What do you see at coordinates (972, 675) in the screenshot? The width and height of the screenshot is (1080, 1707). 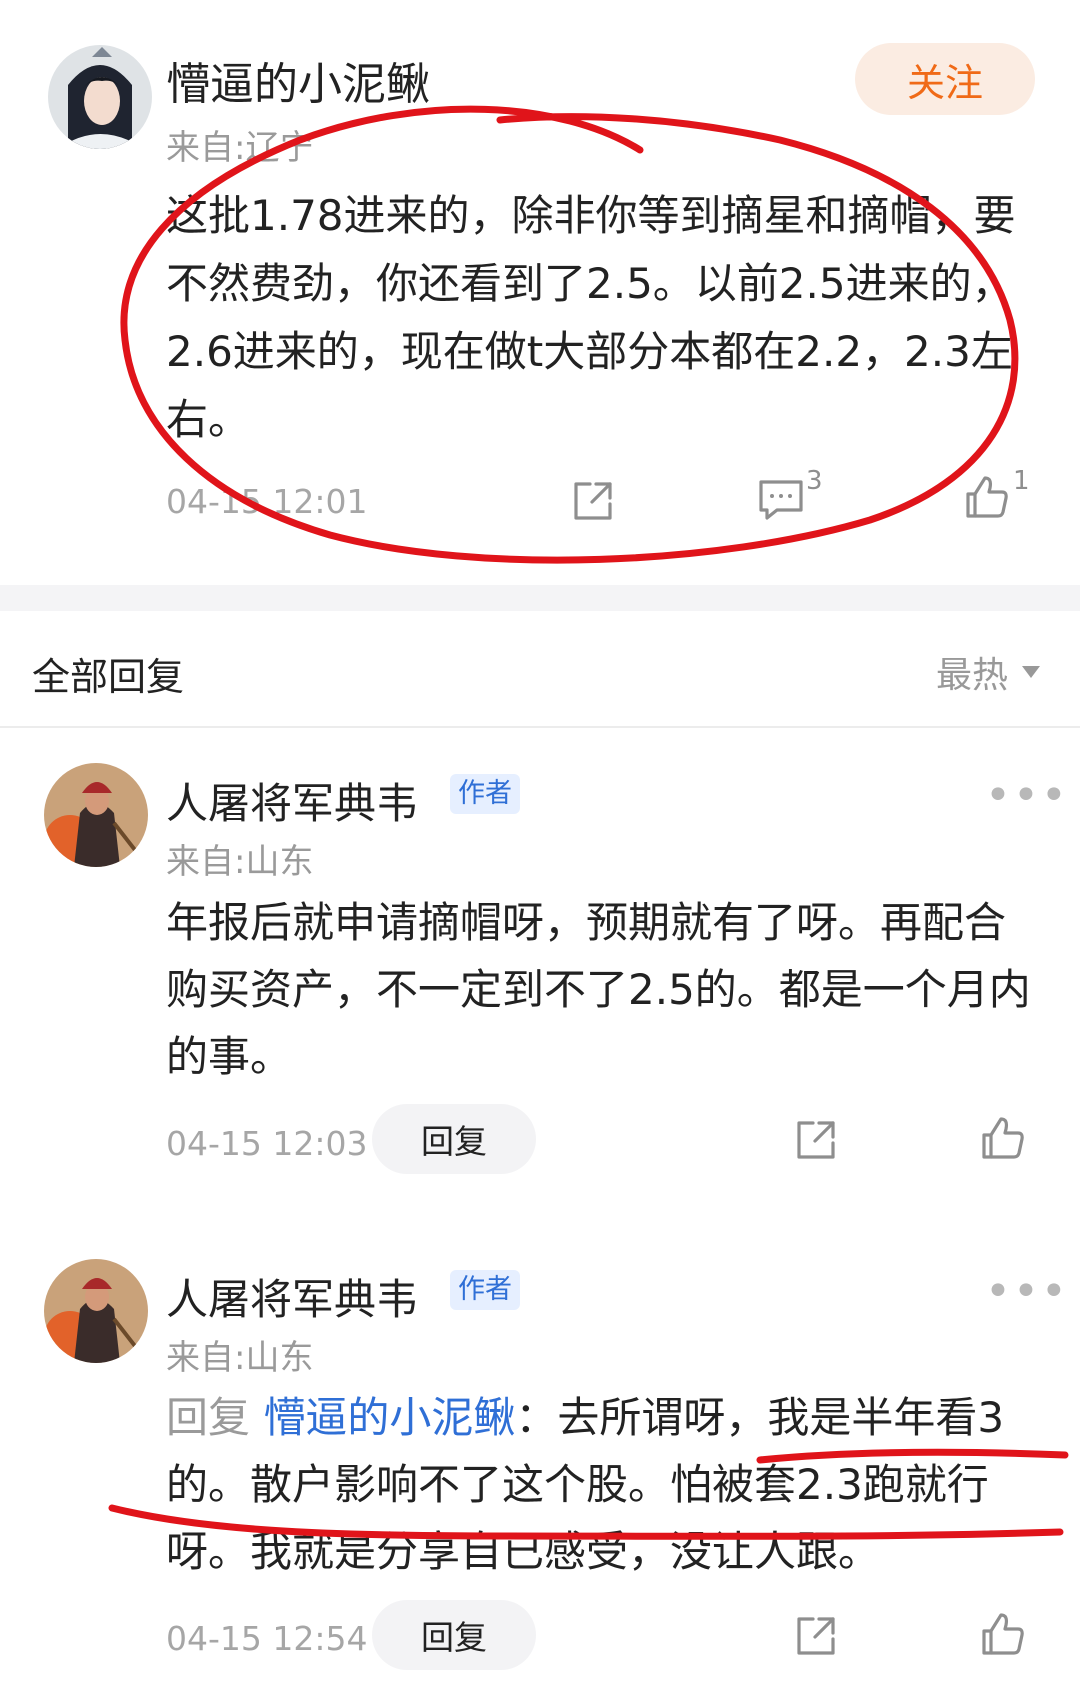 I see `sort-label: 最热` at bounding box center [972, 675].